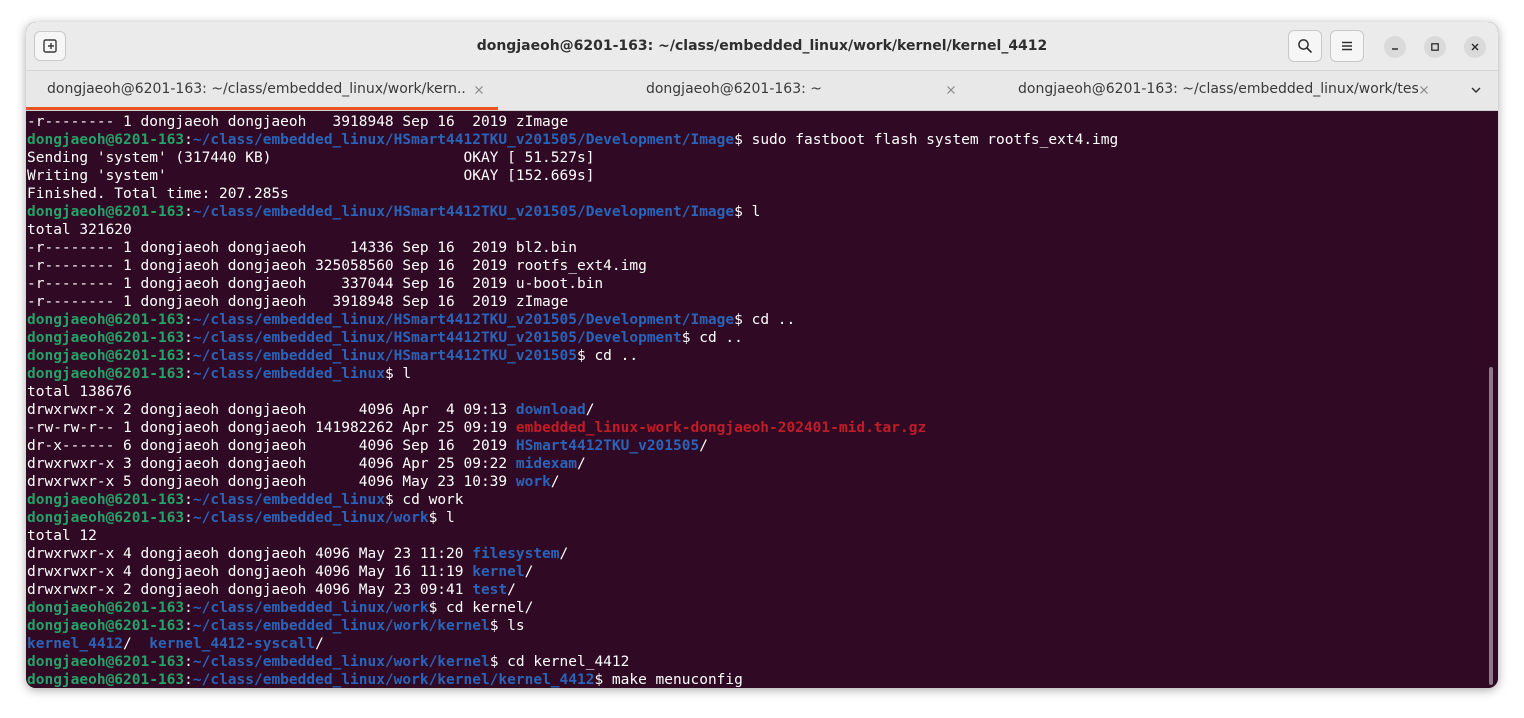  I want to click on terminal-text: Finished. Total time: 207.285s, so click(158, 194).